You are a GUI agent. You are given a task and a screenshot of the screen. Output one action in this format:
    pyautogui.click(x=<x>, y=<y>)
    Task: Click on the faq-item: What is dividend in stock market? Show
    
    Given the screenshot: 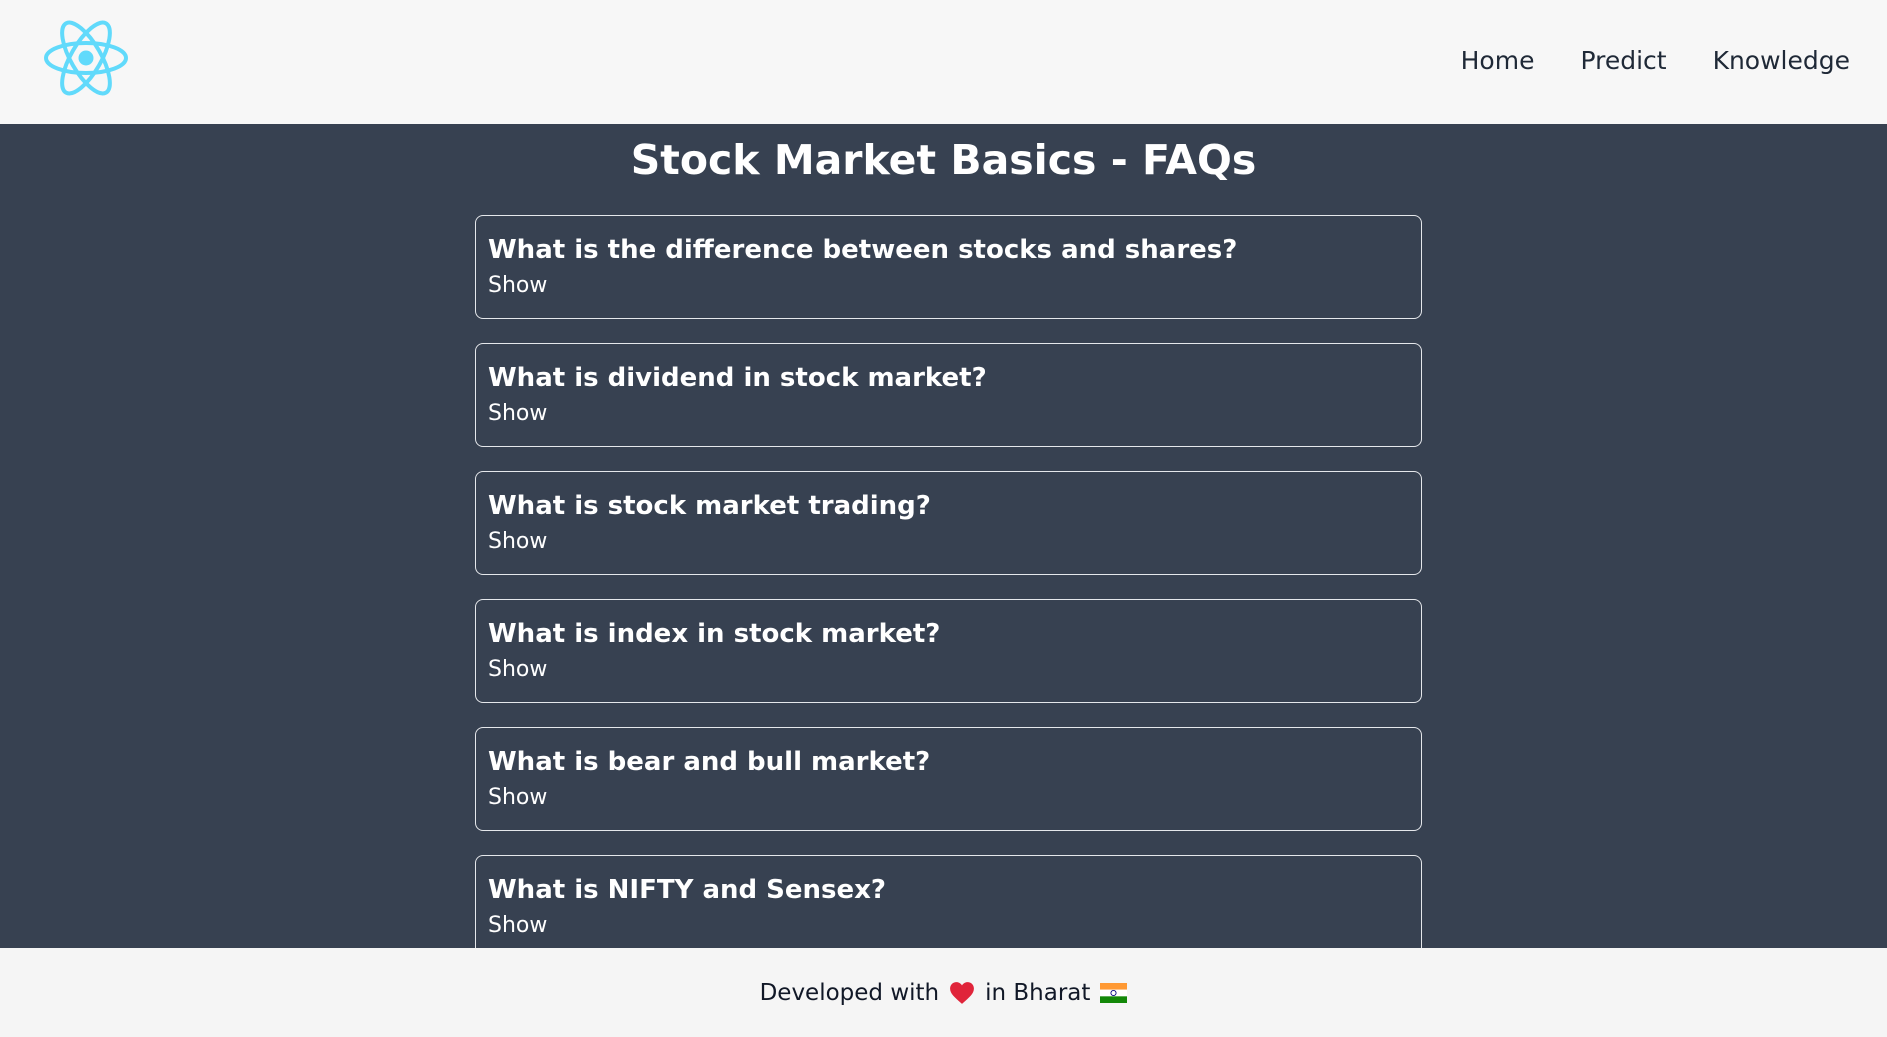 What is the action you would take?
    pyautogui.click(x=948, y=395)
    